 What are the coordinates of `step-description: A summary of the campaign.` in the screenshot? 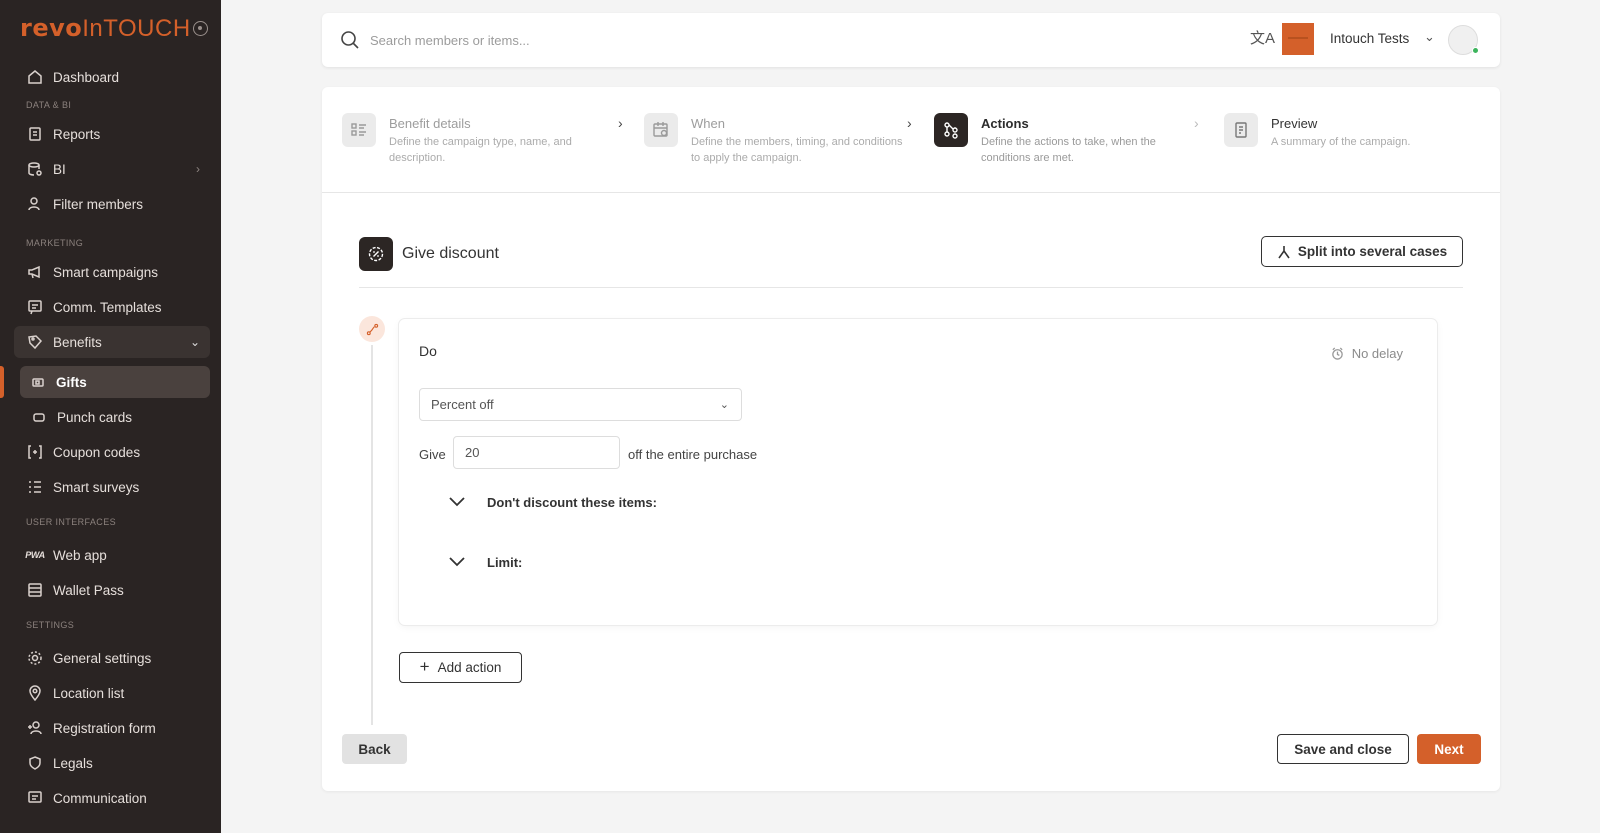 It's located at (1341, 142).